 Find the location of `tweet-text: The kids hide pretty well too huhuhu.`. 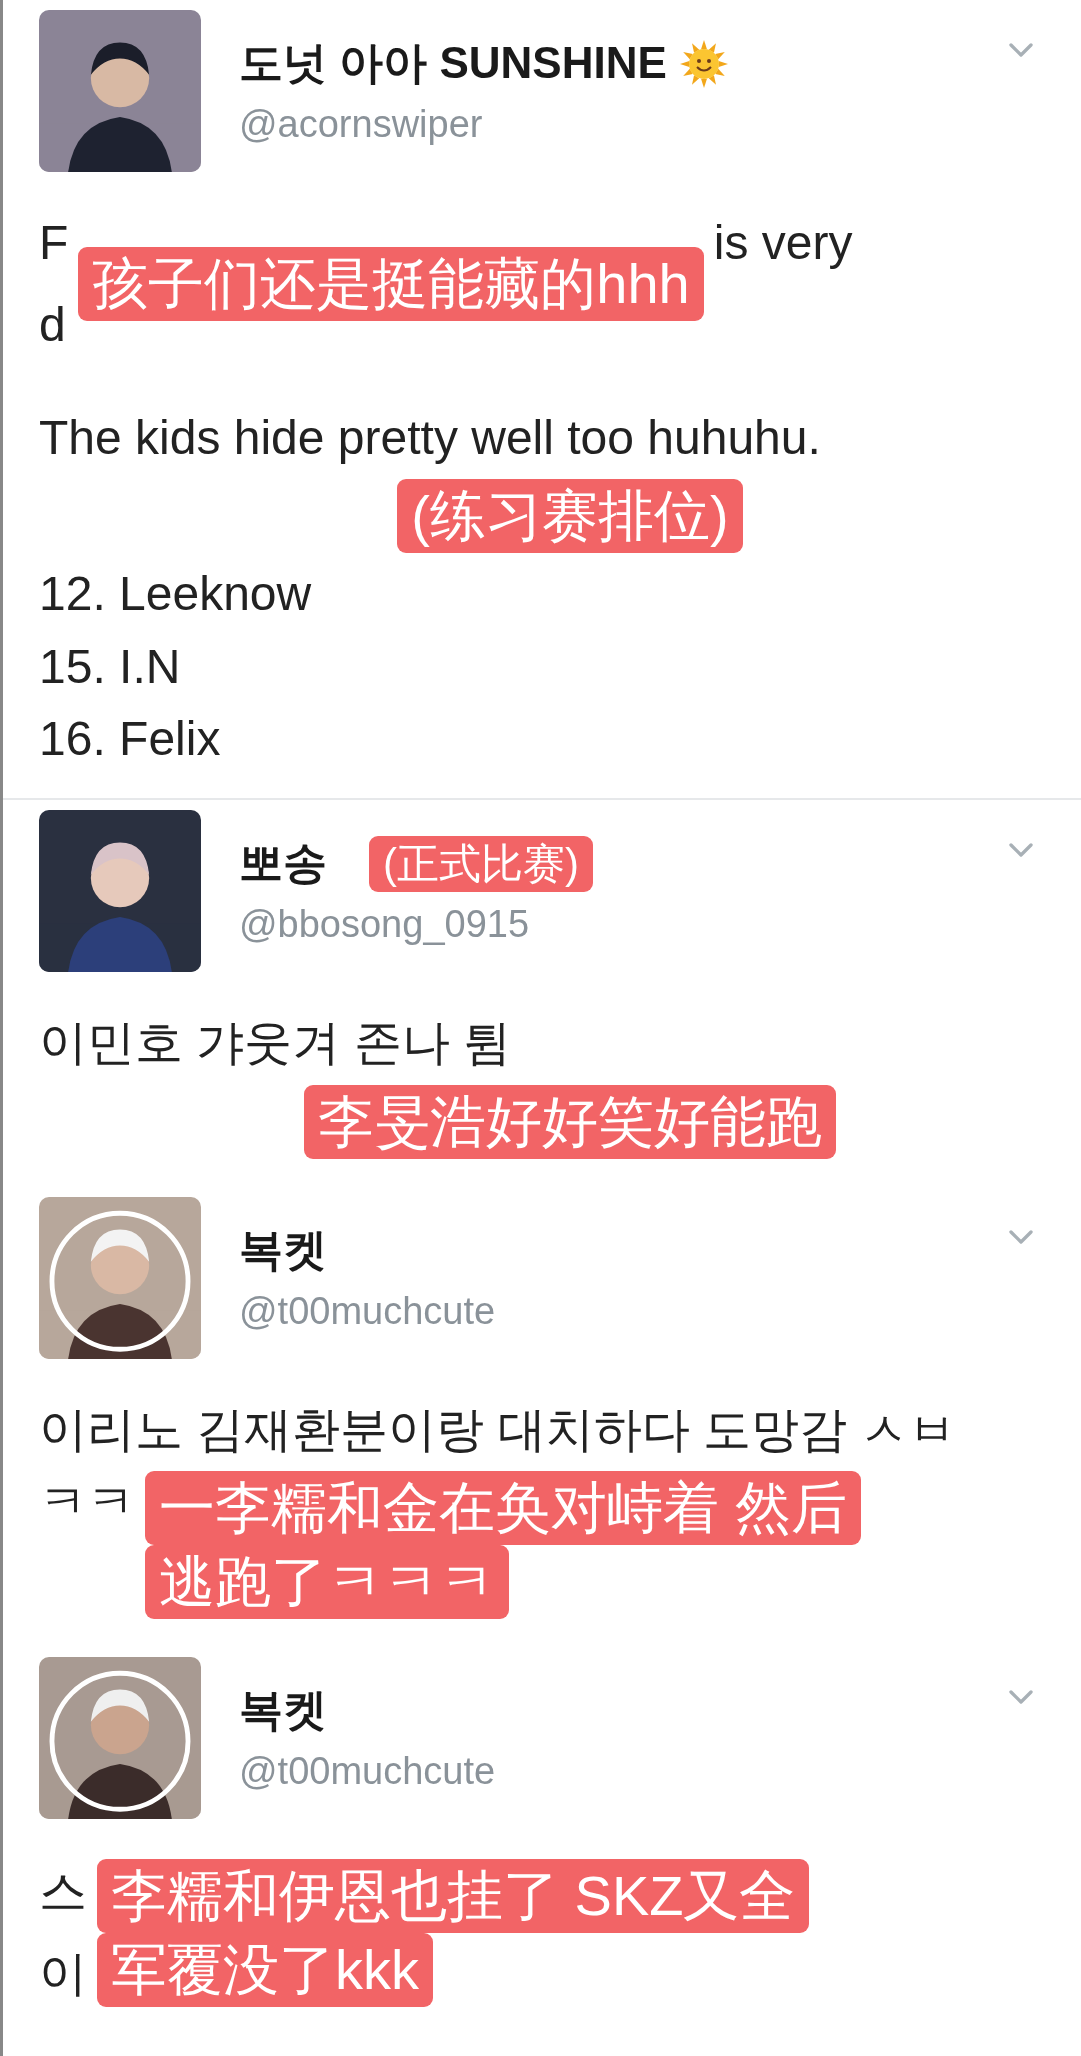

tweet-text: The kids hide pretty well too huhuhu. is located at coordinates (430, 437).